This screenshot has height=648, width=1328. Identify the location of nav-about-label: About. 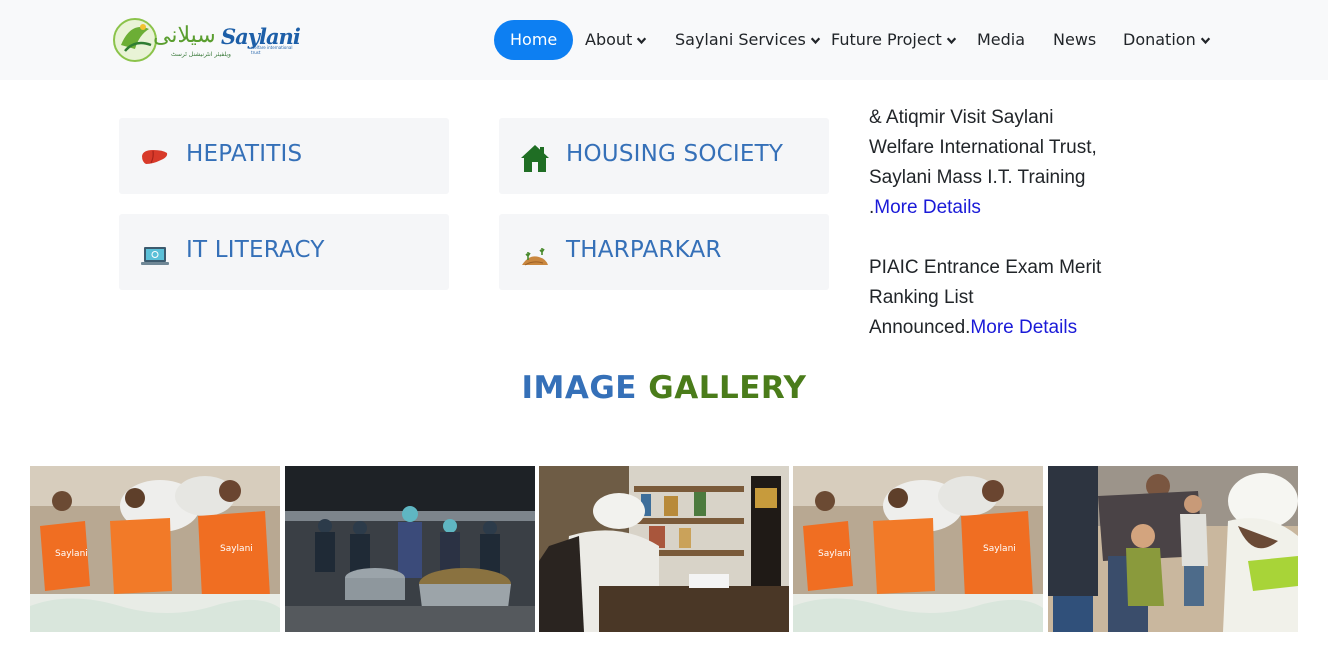
(609, 39).